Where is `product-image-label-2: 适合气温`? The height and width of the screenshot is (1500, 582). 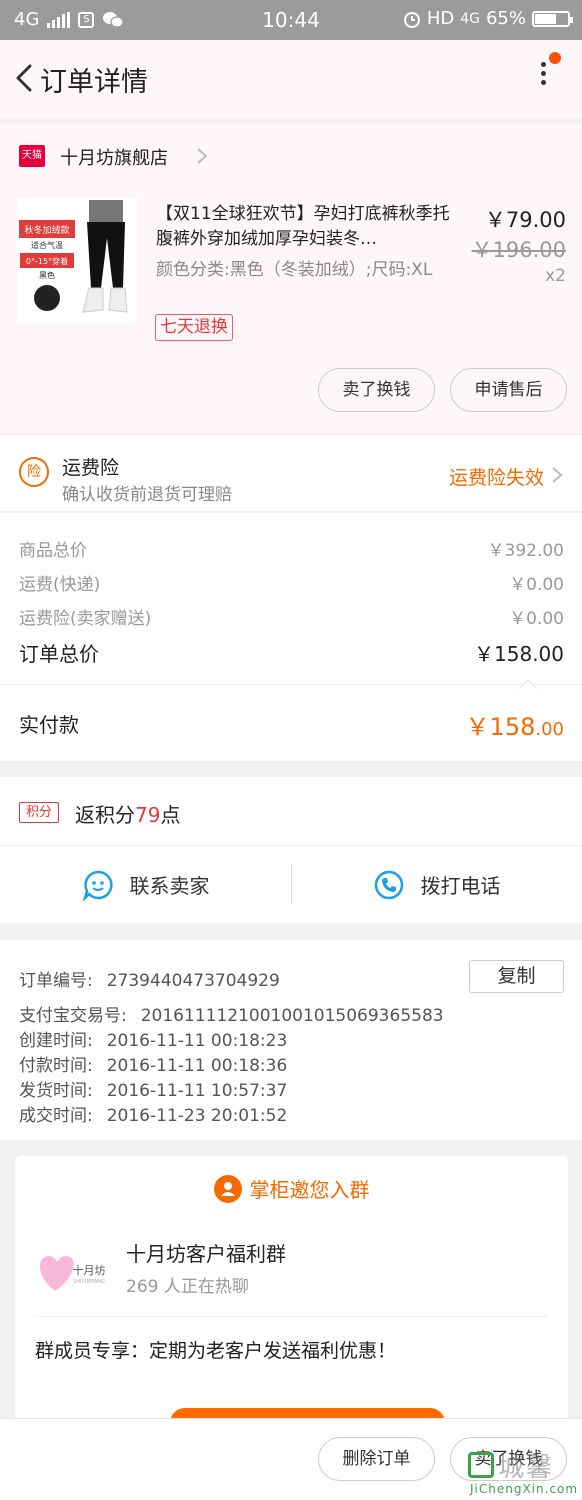
product-image-label-2: 适合气温 is located at coordinates (47, 245).